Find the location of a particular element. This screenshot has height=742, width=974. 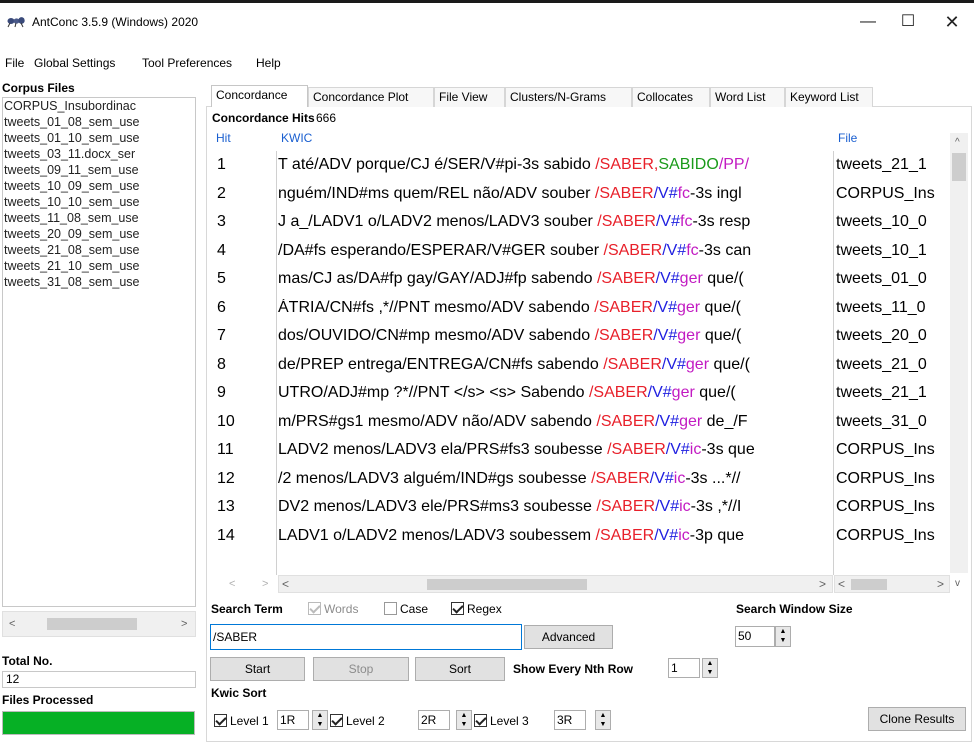

level1-checkbox: Level 1 is located at coordinates (241, 721).